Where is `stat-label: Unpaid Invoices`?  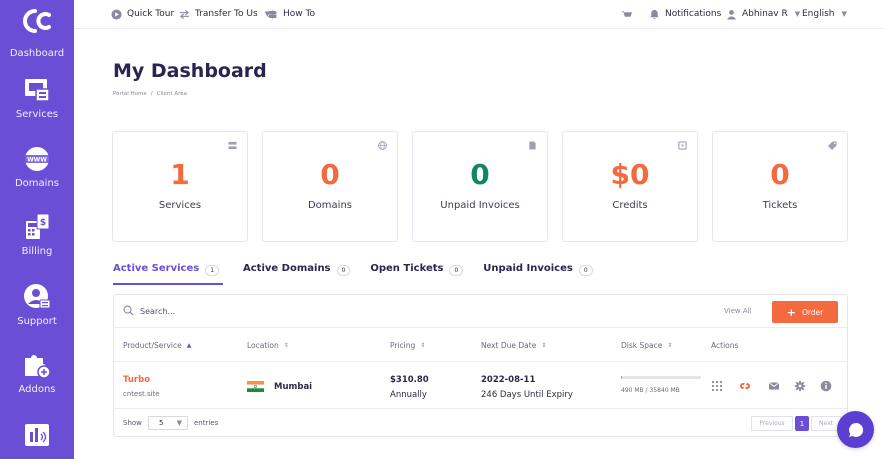
stat-label: Unpaid Invoices is located at coordinates (480, 205).